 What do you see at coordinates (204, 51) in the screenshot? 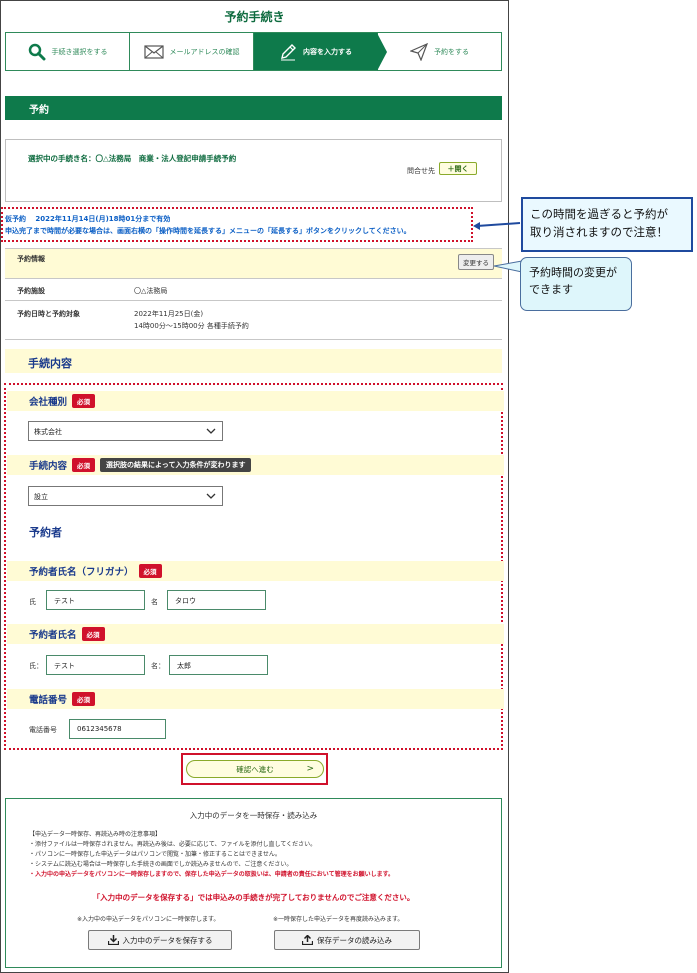
I see `step-label: メールアドレスの確認` at bounding box center [204, 51].